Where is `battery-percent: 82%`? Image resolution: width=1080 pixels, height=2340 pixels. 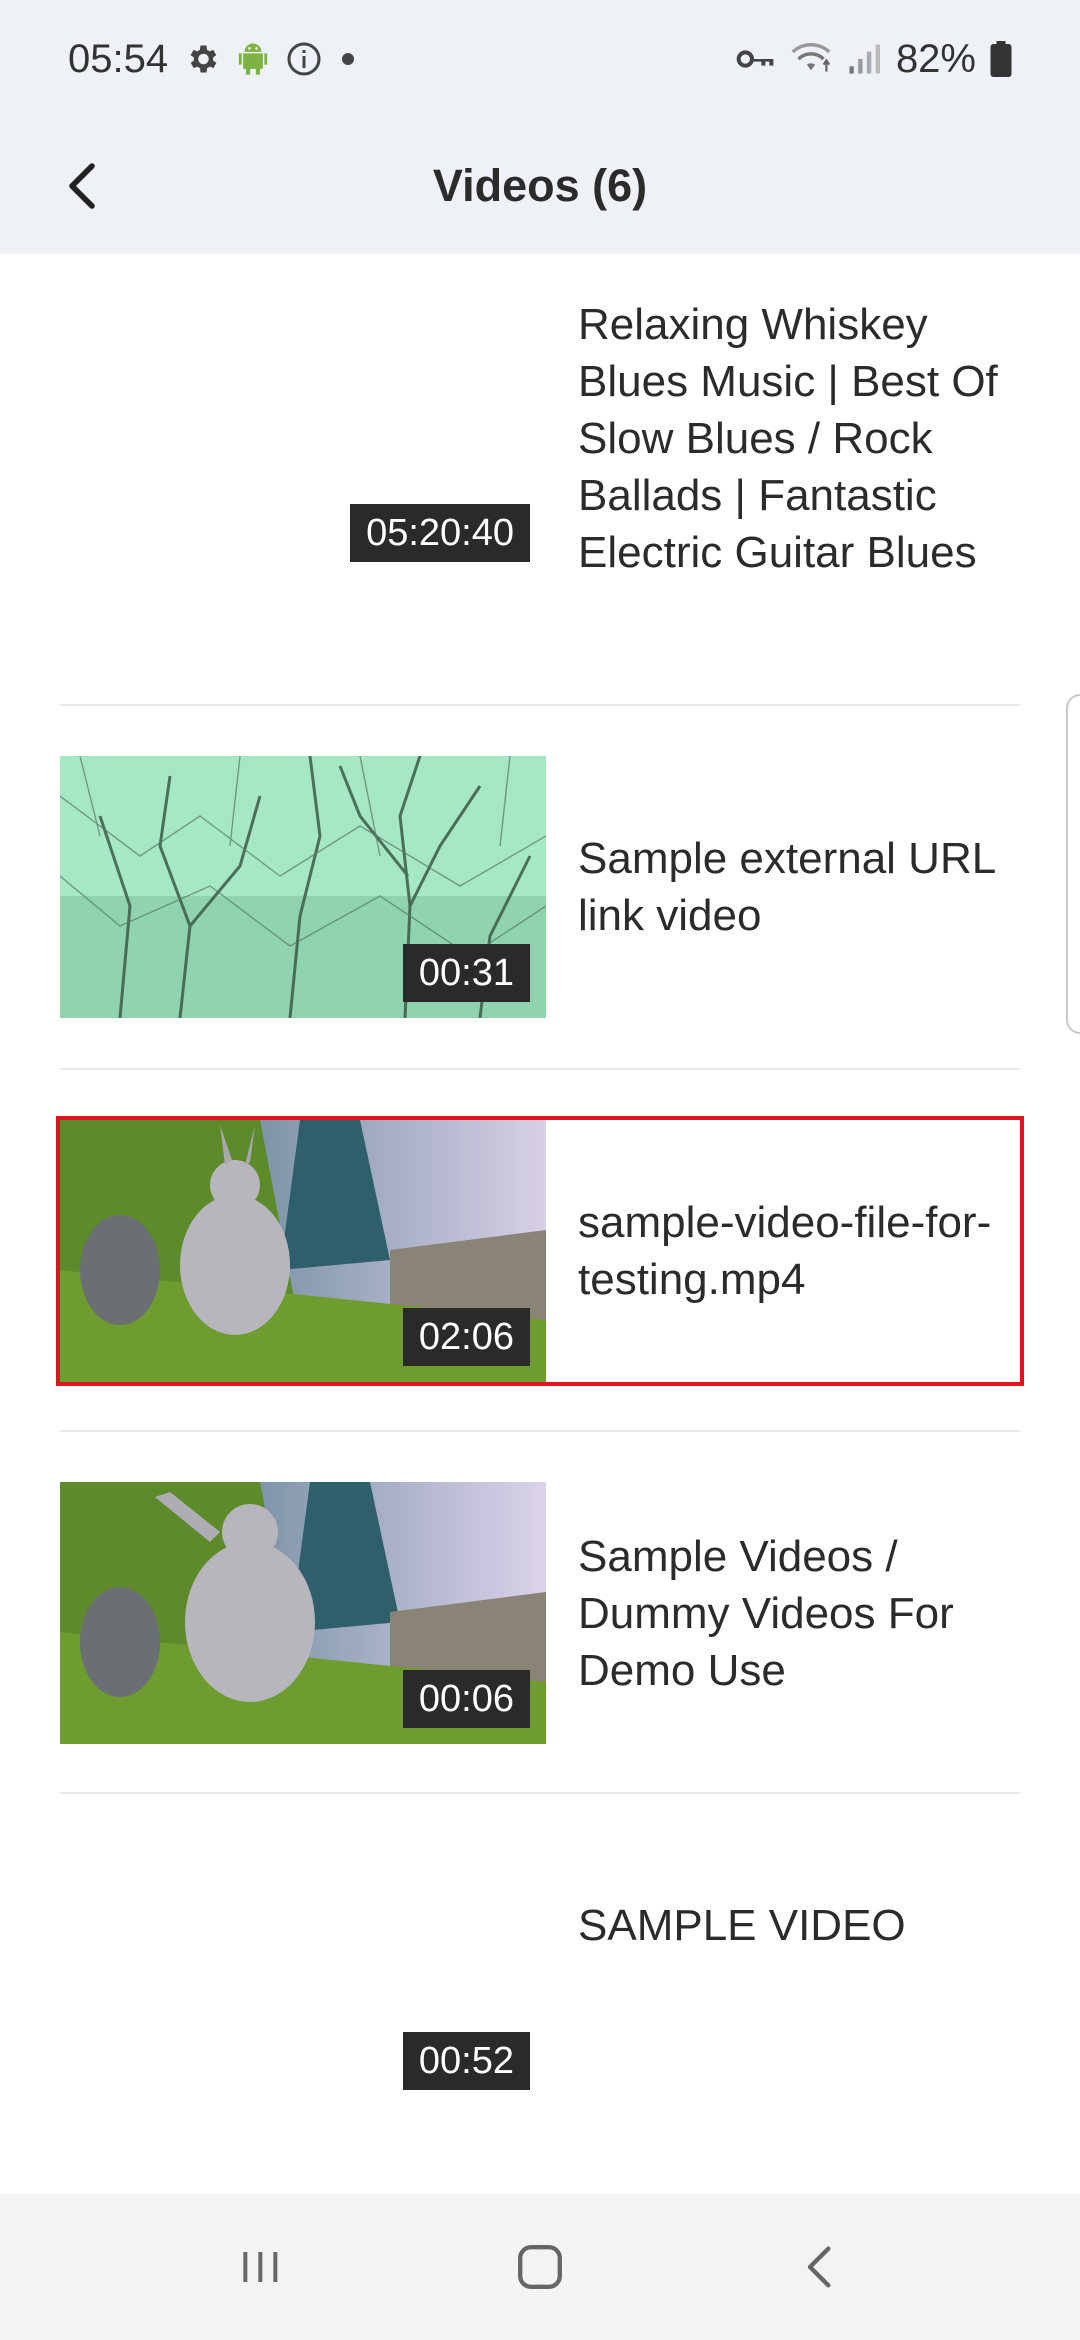
battery-percent: 82% is located at coordinates (935, 58).